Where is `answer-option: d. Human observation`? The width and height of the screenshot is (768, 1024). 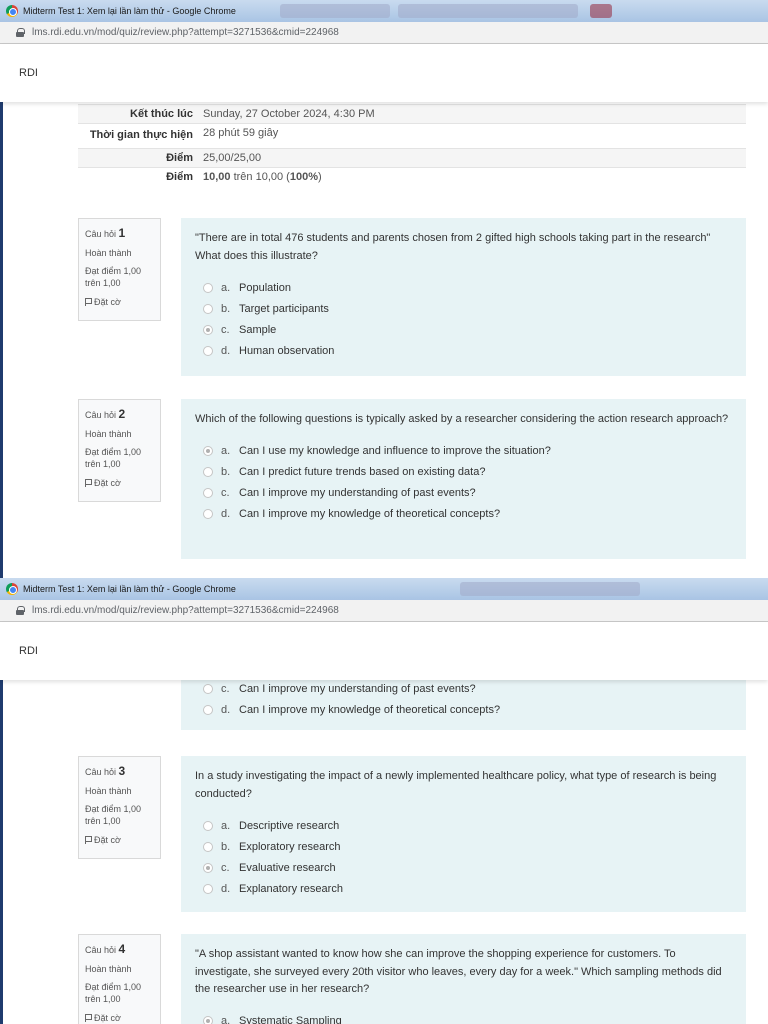 answer-option: d. Human observation is located at coordinates (463, 350).